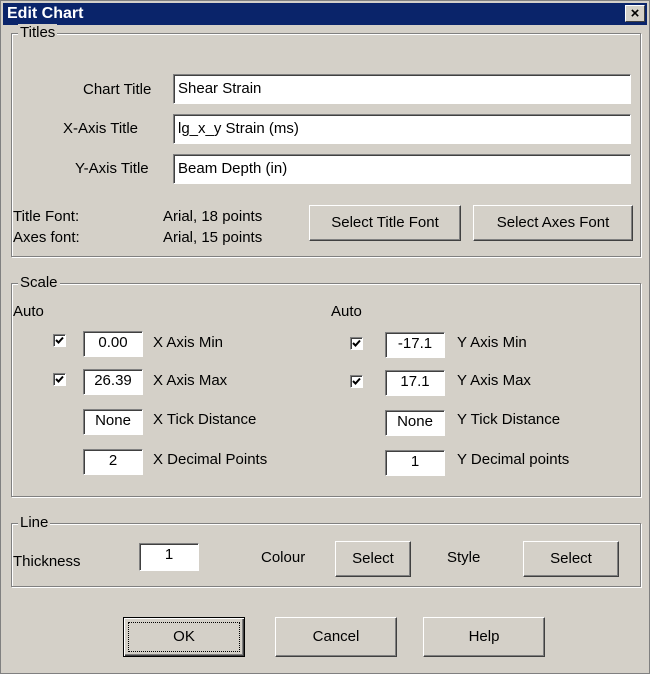 The height and width of the screenshot is (676, 652). What do you see at coordinates (402, 129) in the screenshot?
I see `x-axis-title-input: lg_x_y Strain (ms)` at bounding box center [402, 129].